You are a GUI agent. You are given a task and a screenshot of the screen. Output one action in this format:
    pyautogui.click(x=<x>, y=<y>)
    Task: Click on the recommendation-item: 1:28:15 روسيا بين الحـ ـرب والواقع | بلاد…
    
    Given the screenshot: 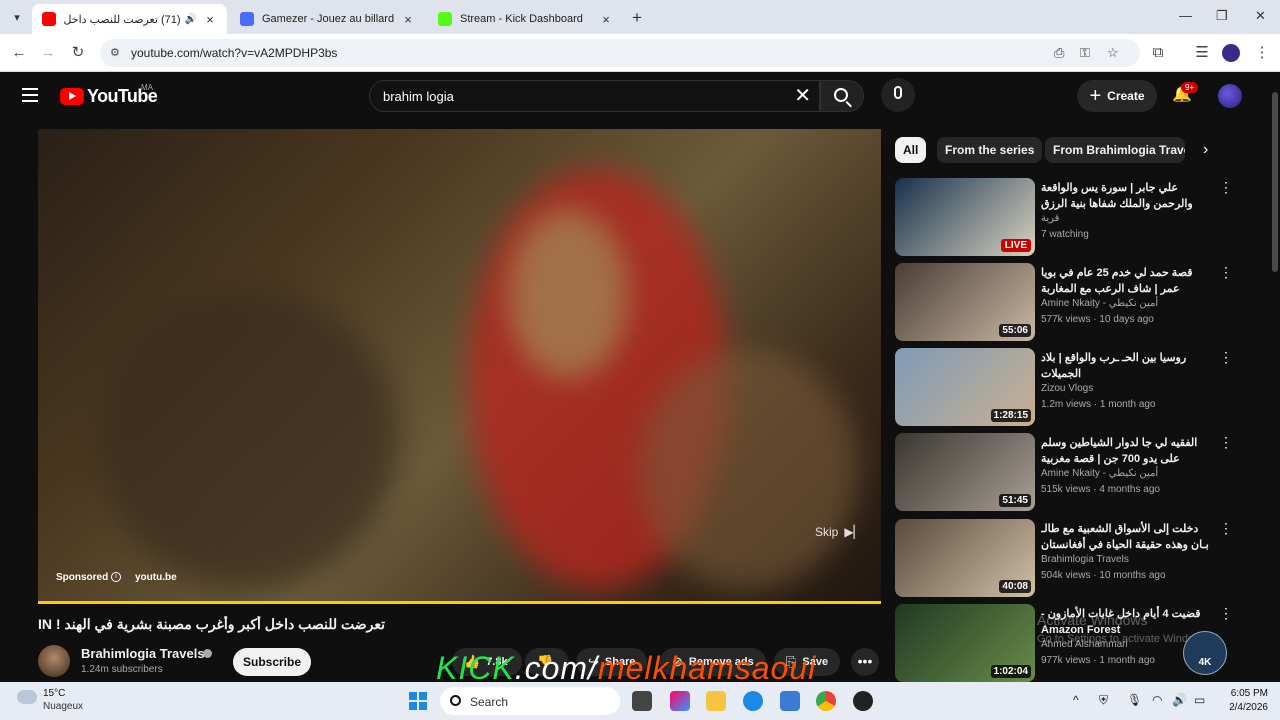 What is the action you would take?
    pyautogui.click(x=1065, y=388)
    